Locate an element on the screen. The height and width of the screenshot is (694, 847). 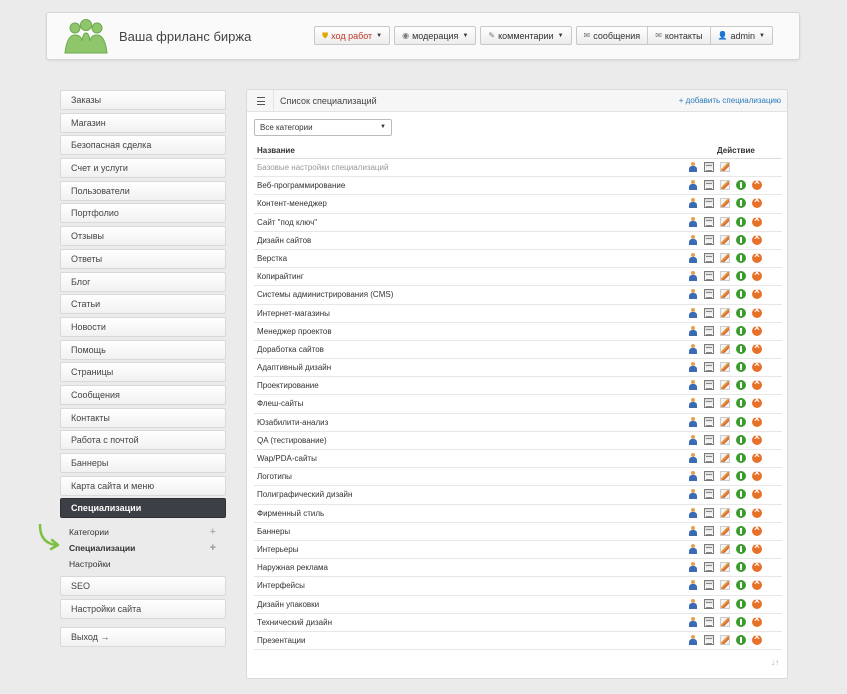
messages-button: ✉ сообщения is located at coordinates (612, 35).